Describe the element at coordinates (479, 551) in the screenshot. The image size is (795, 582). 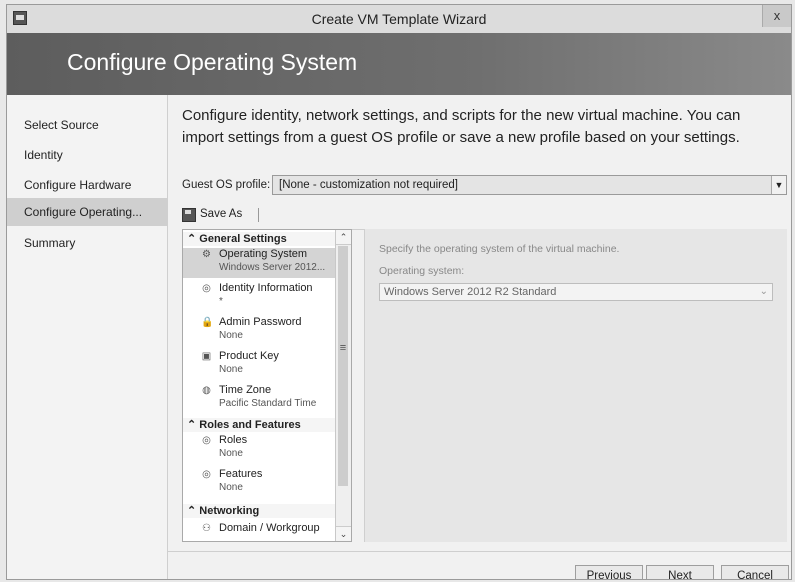
I see `footer-divider` at that location.